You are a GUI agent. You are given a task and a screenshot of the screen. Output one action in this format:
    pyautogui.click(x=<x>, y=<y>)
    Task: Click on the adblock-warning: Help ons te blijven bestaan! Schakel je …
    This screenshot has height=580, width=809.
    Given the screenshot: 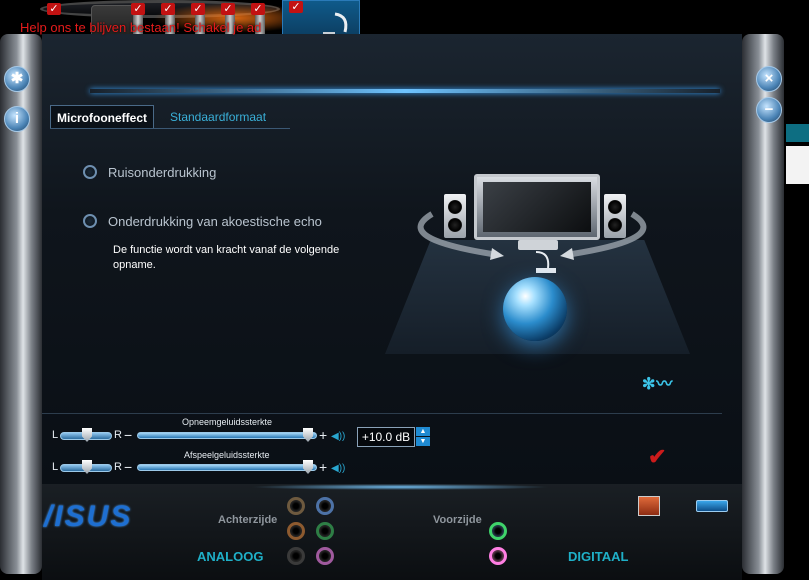 What is the action you would take?
    pyautogui.click(x=141, y=27)
    